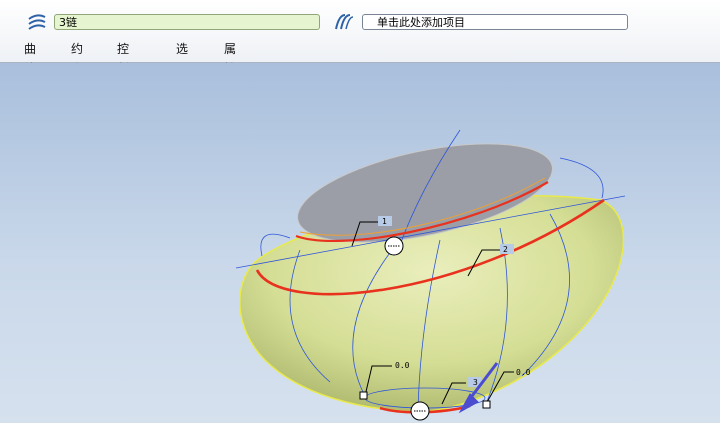  I want to click on add-item-field: 单击此处添加项目, so click(495, 22).